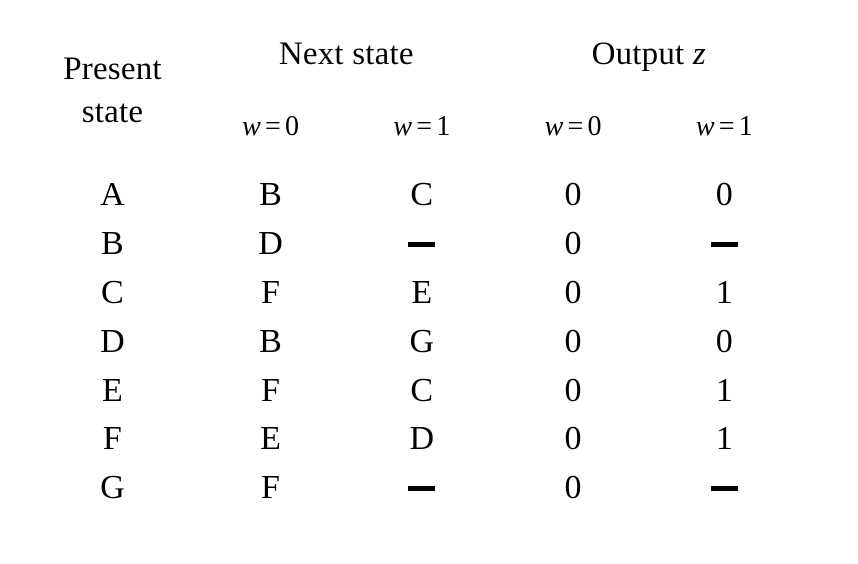 This screenshot has height=564, width=858. I want to click on cell-next-state-w0: E, so click(271, 439).